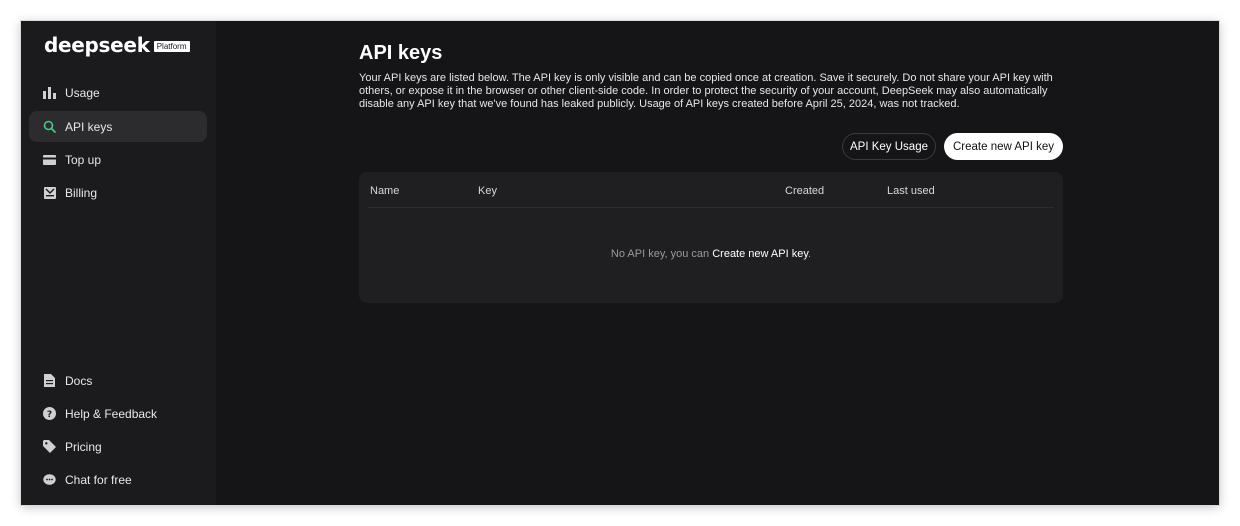 This screenshot has height=526, width=1240. I want to click on sidebar-item-billing: Billing, so click(118, 192).